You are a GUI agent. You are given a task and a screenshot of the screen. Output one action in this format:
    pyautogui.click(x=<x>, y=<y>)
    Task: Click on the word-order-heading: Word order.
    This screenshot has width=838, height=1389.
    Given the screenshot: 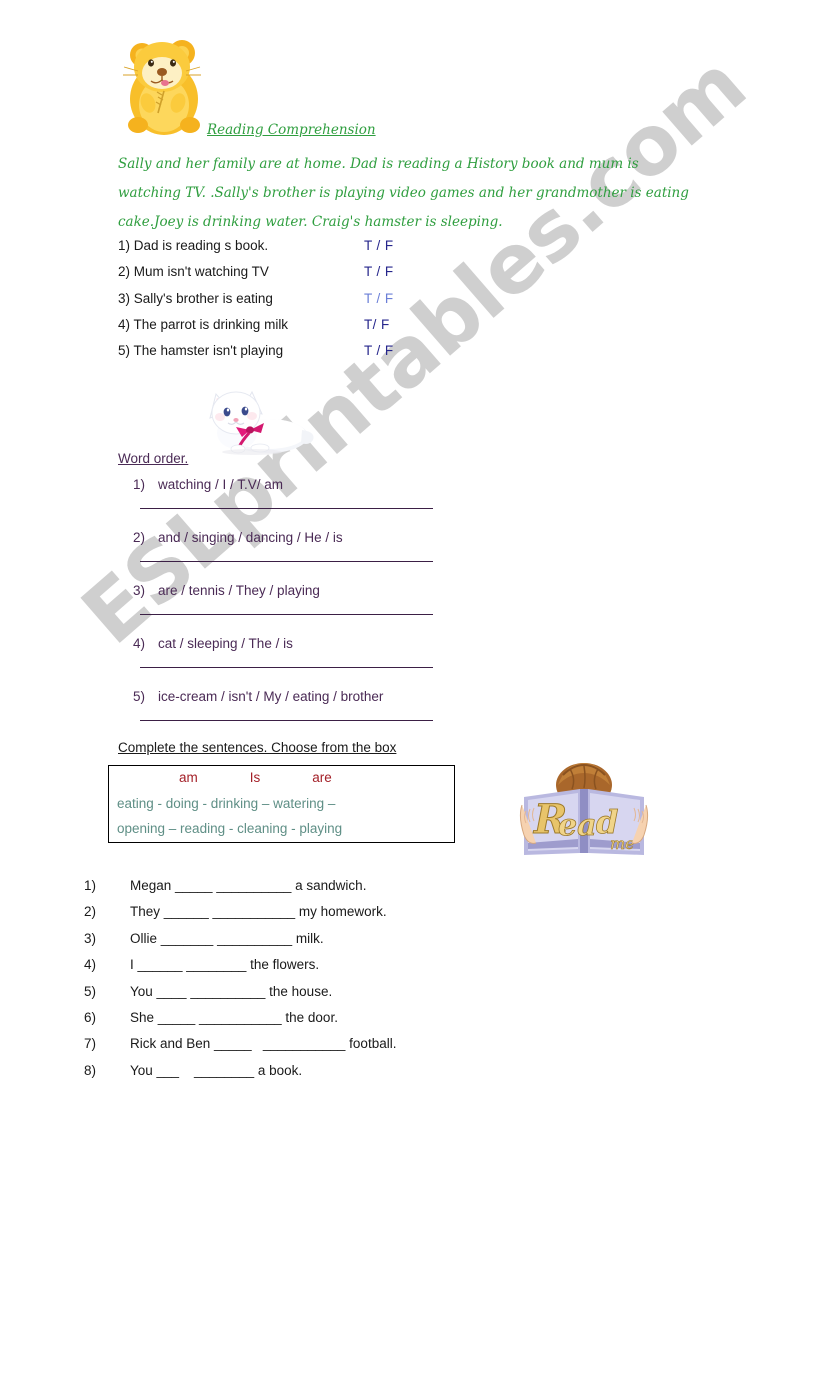 What is the action you would take?
    pyautogui.click(x=153, y=458)
    